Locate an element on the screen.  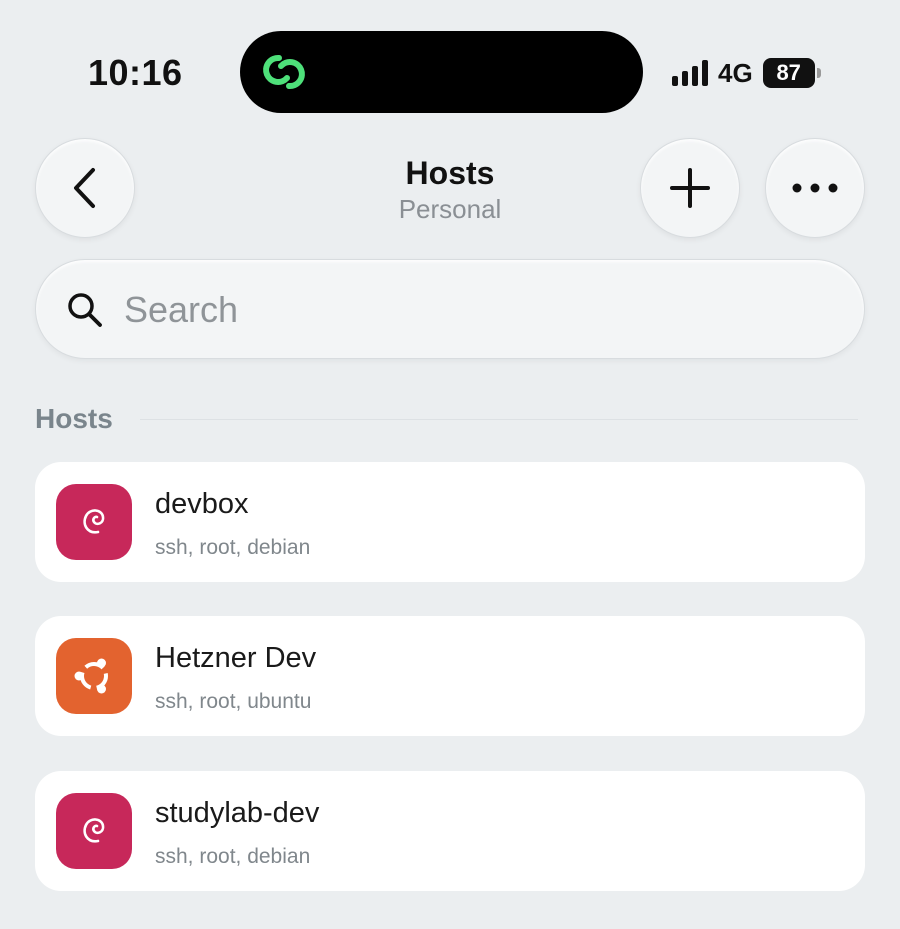
status-indicators: 4G 87 is located at coordinates (746, 73).